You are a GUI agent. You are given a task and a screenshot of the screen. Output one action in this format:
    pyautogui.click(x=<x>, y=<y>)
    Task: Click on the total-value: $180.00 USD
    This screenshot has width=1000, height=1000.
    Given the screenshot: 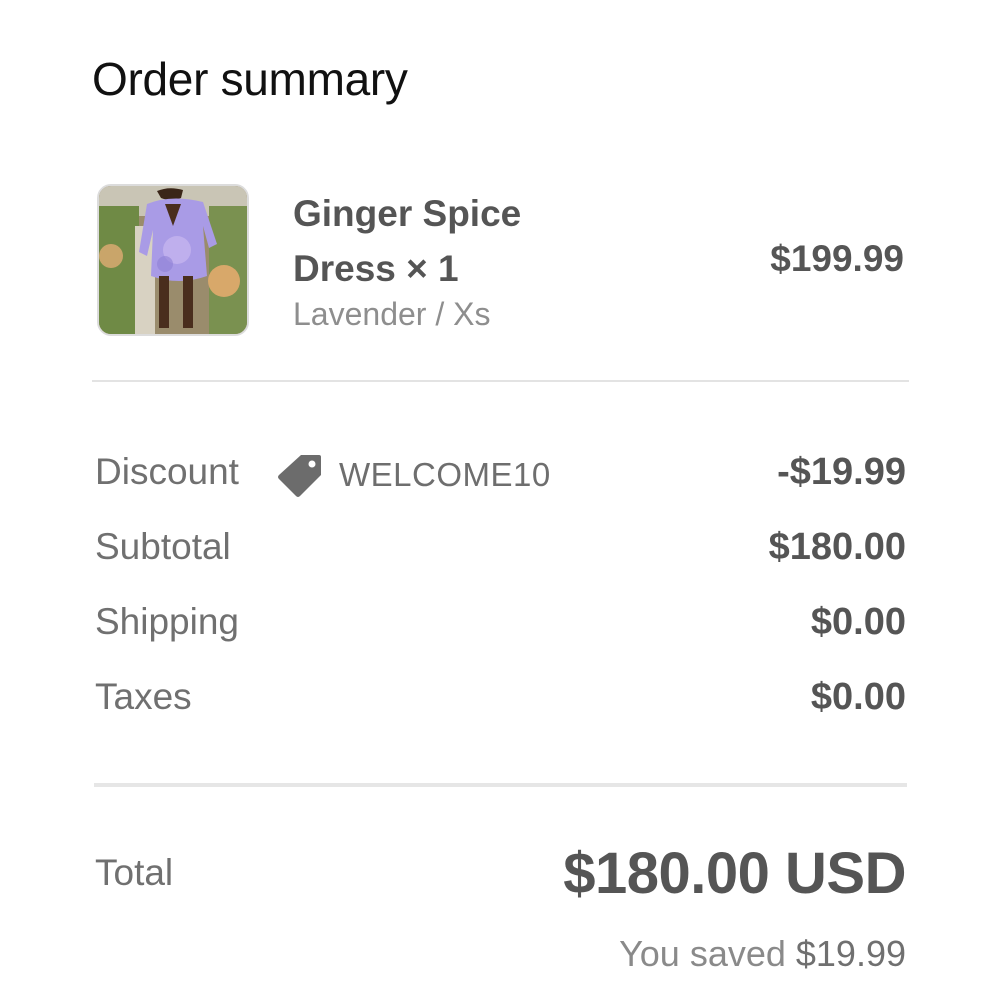 What is the action you would take?
    pyautogui.click(x=734, y=873)
    